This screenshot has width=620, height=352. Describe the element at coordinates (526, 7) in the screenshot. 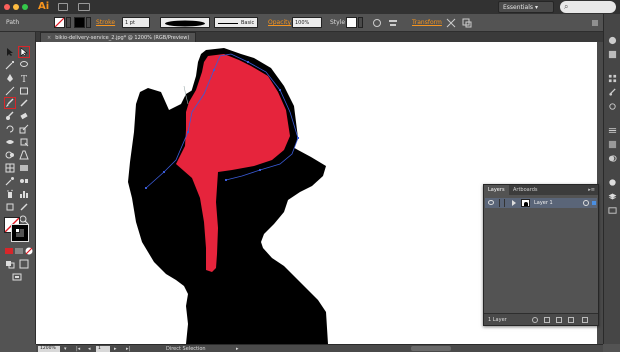

I see `workspace-switcher: Essentials ▾` at that location.